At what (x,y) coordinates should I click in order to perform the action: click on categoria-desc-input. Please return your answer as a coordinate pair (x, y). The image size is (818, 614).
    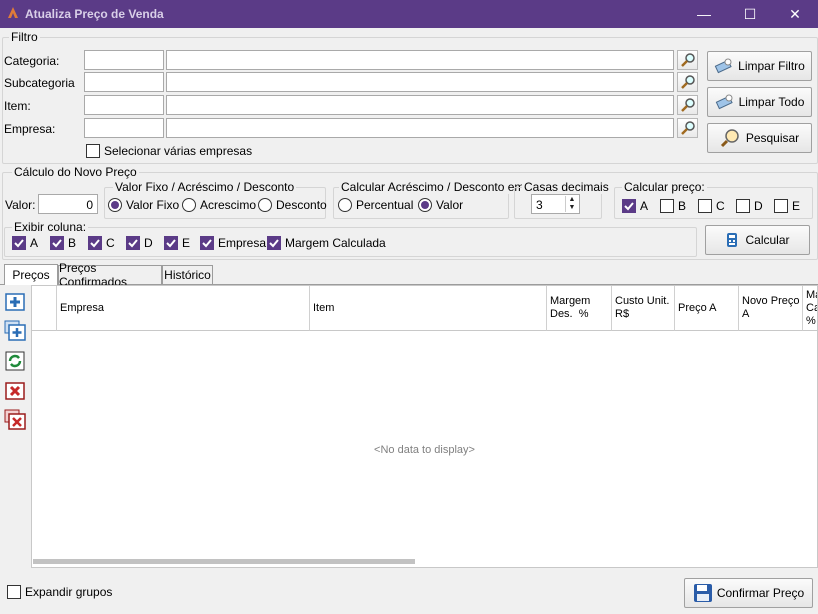
    Looking at the image, I should click on (420, 60).